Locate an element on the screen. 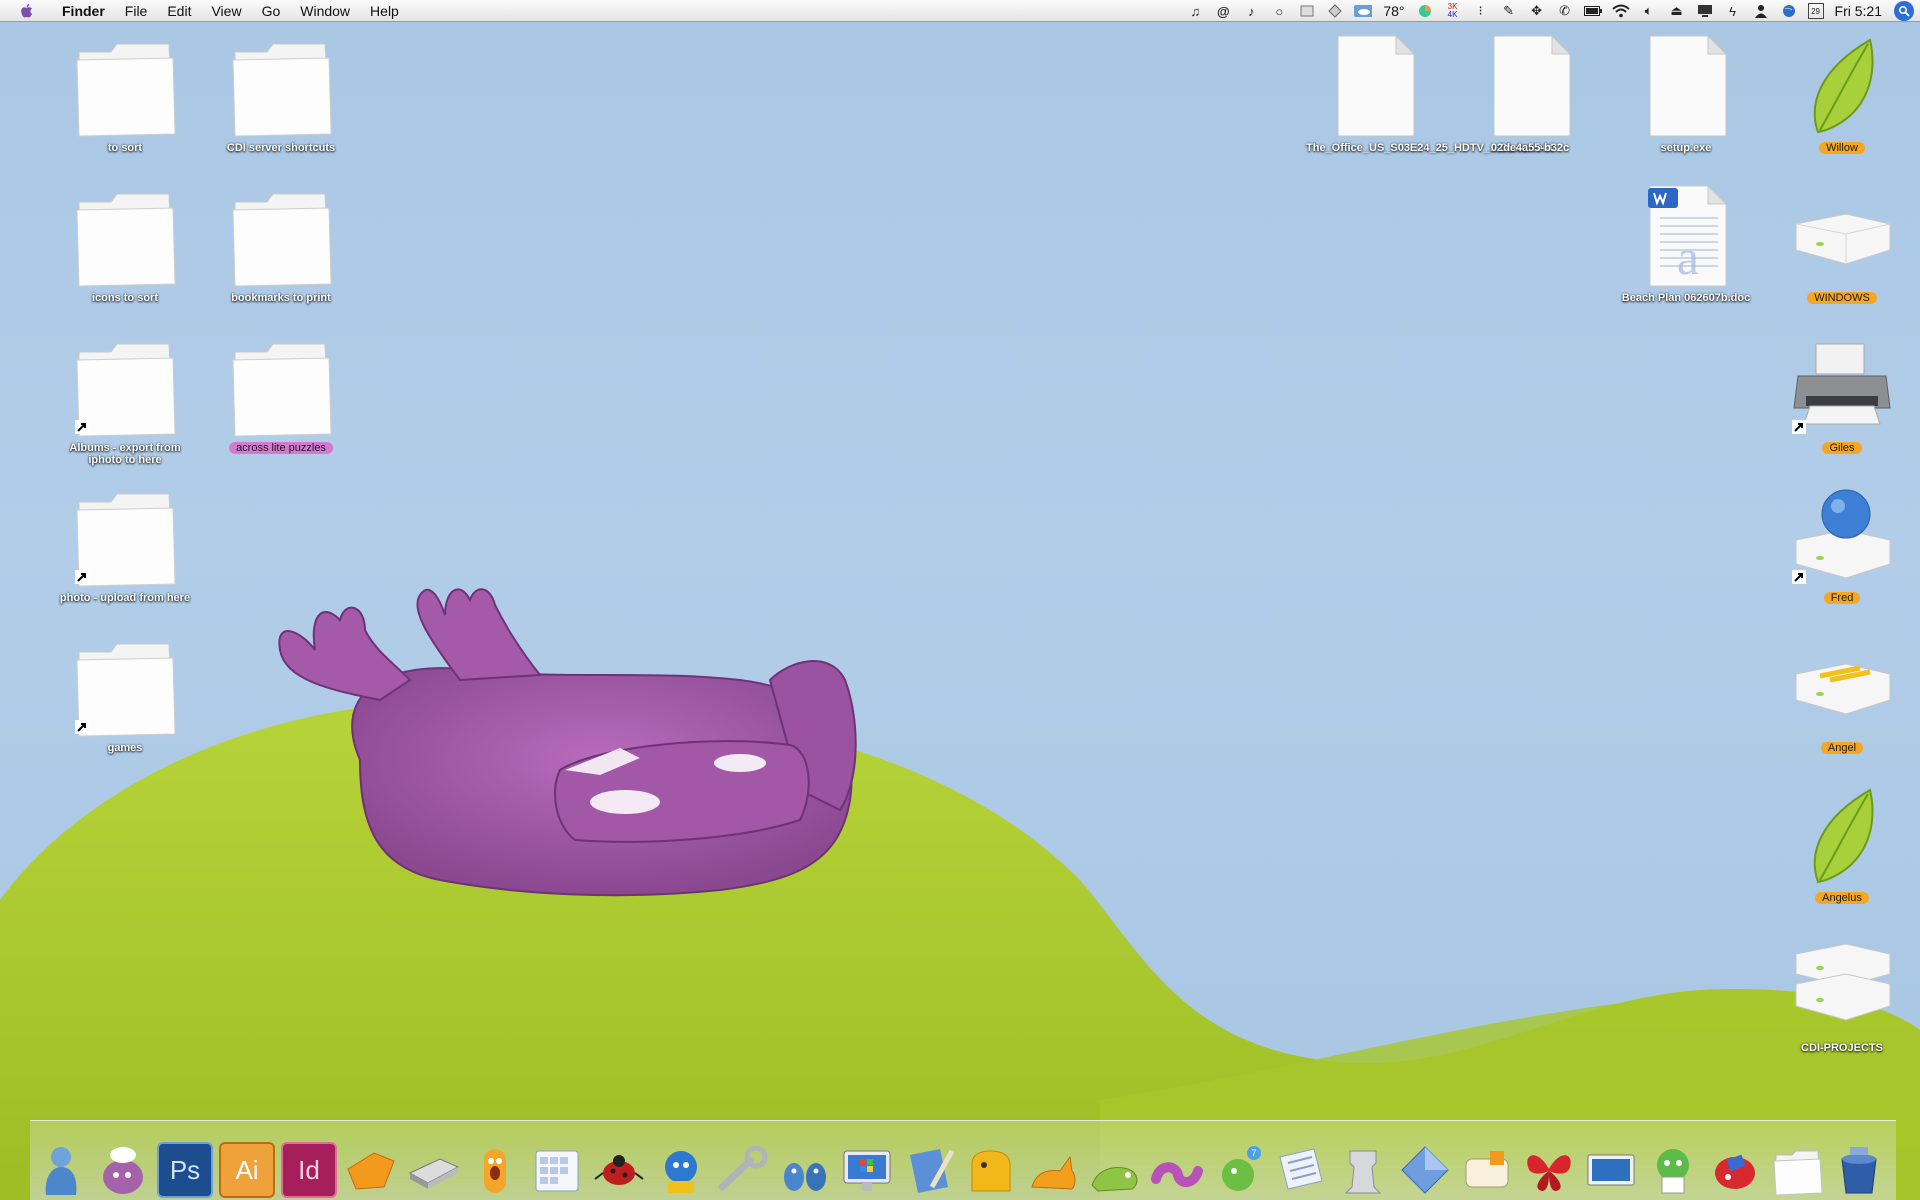 This screenshot has width=1920, height=1200. dock-butterfly is located at coordinates (1549, 1169).